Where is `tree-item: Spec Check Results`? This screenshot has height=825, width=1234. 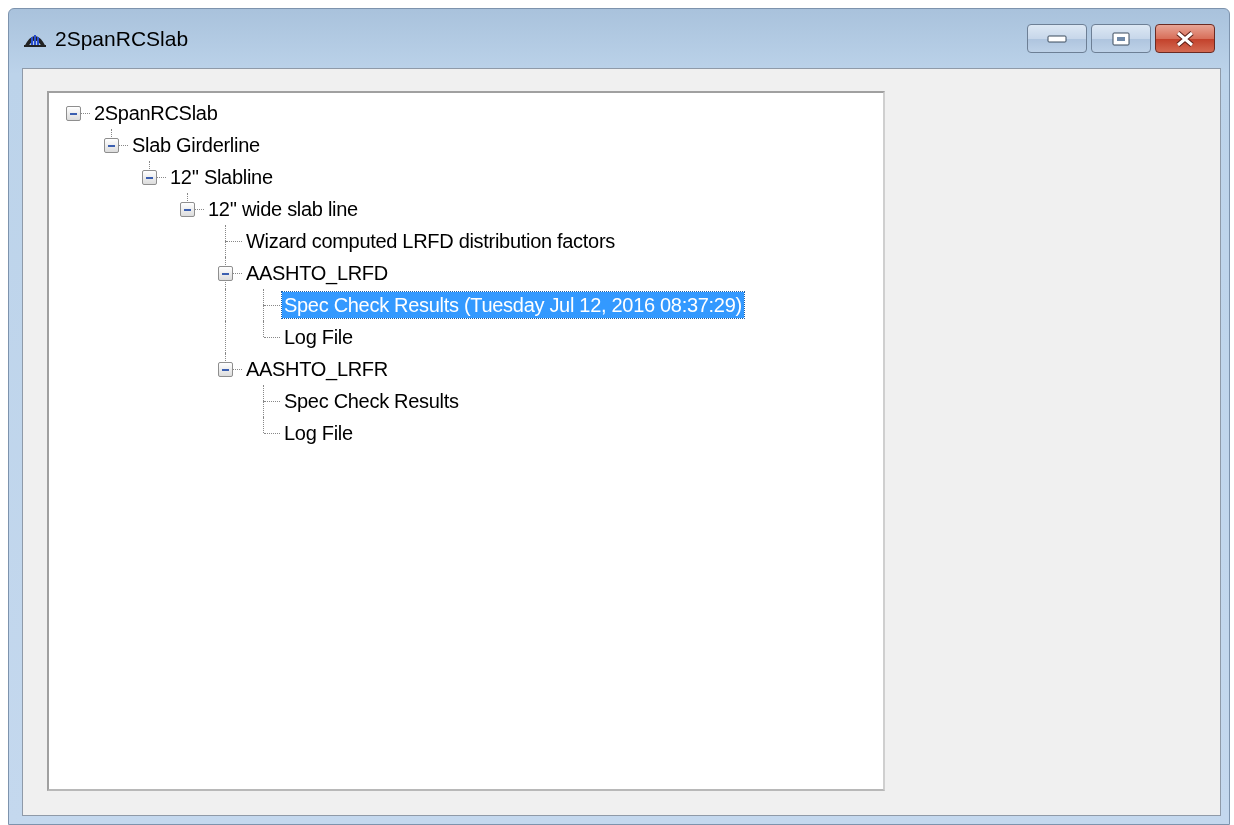 tree-item: Spec Check Results is located at coordinates (371, 401).